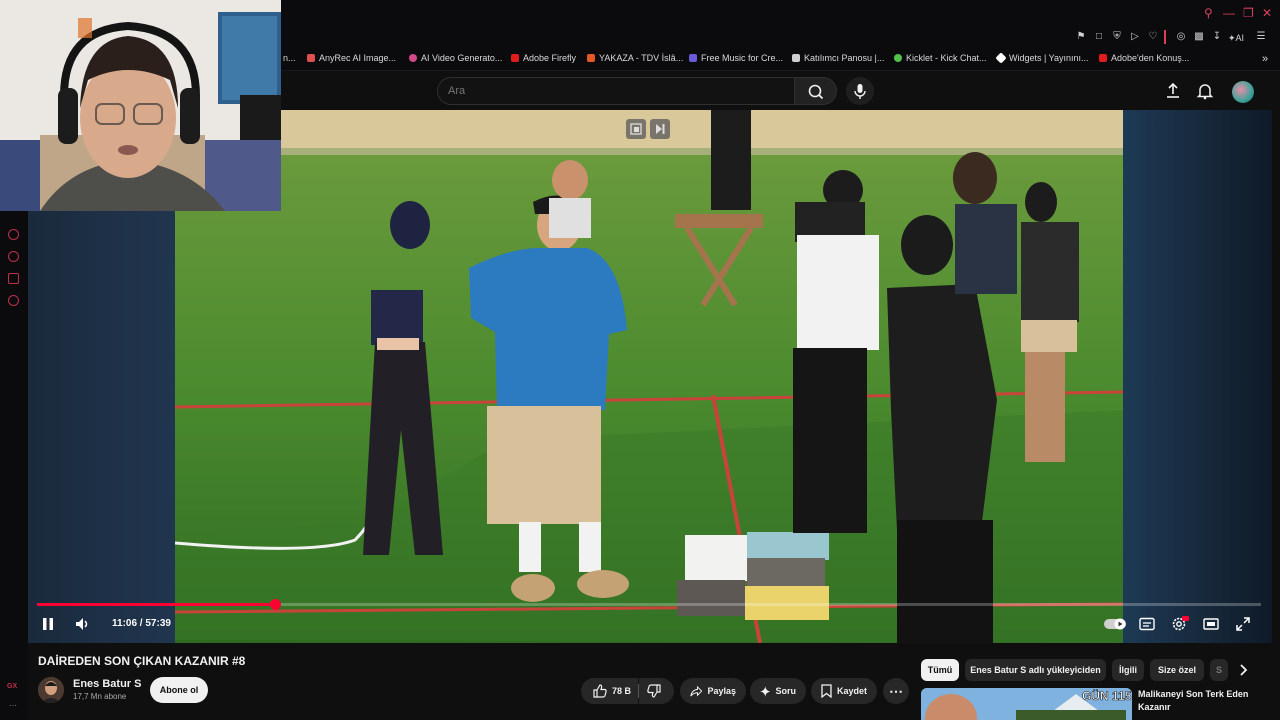  Describe the element at coordinates (1165, 37) in the screenshot. I see `toolbar-divider` at that location.